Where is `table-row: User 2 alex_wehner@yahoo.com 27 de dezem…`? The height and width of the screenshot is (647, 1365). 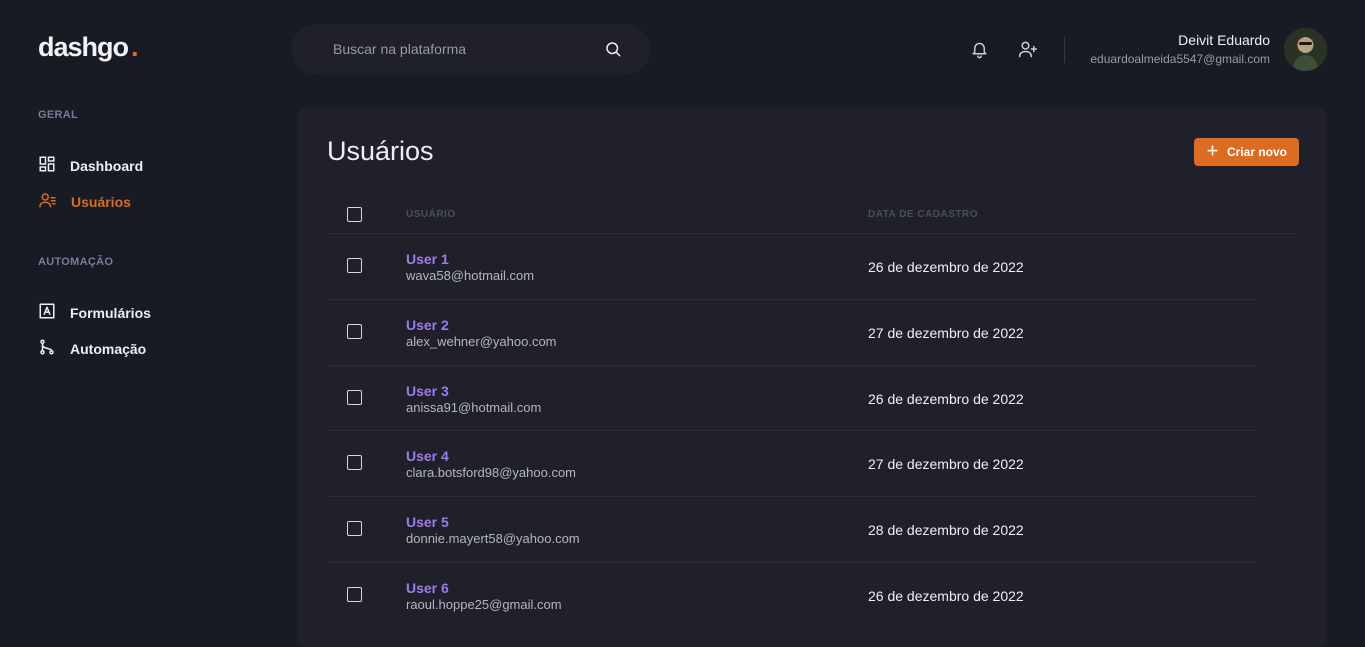 table-row: User 2 alex_wehner@yahoo.com 27 de dezem… is located at coordinates (792, 332).